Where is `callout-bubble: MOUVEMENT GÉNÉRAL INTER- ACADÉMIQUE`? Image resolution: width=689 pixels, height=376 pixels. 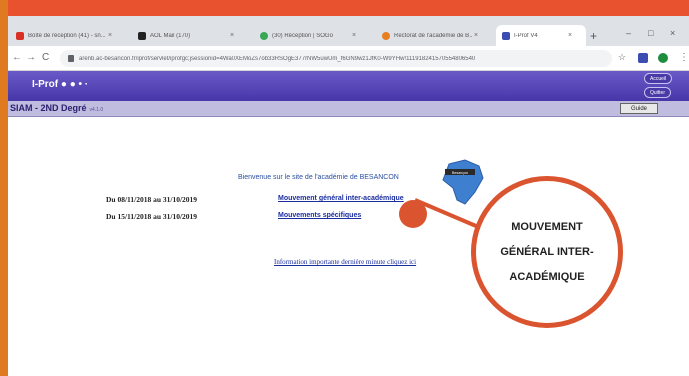 callout-bubble: MOUVEMENT GÉNÉRAL INTER- ACADÉMIQUE is located at coordinates (547, 252).